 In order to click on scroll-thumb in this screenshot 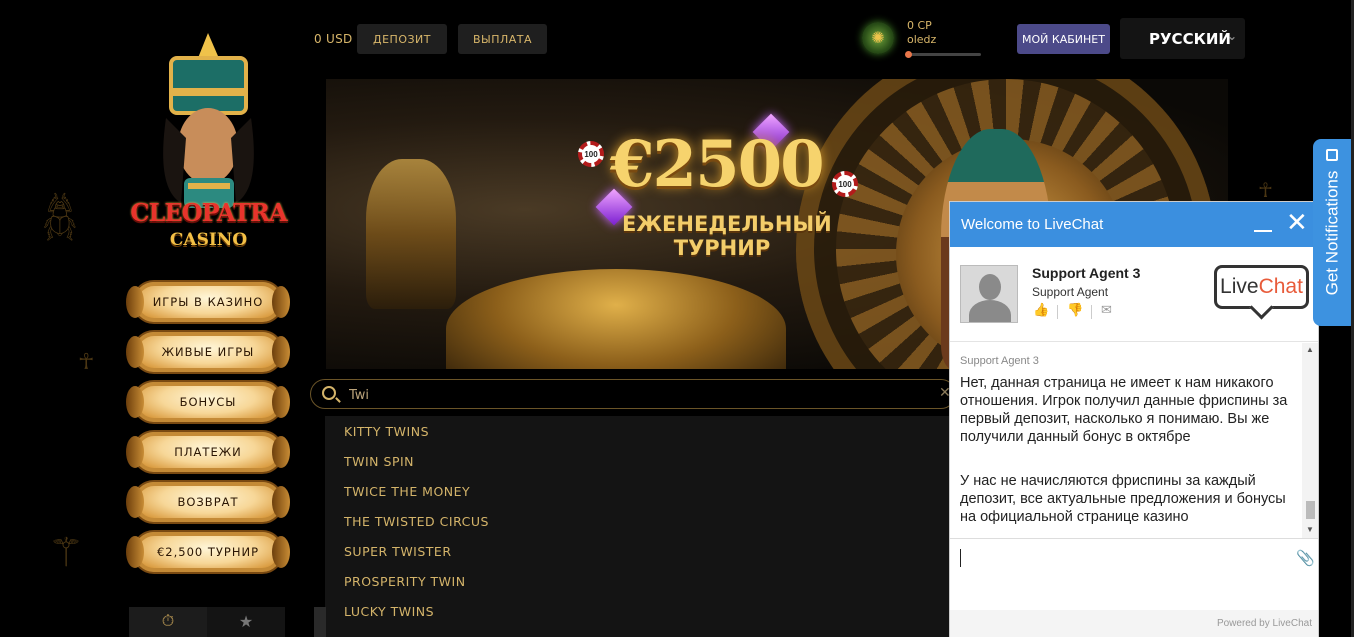, I will do `click(1310, 510)`.